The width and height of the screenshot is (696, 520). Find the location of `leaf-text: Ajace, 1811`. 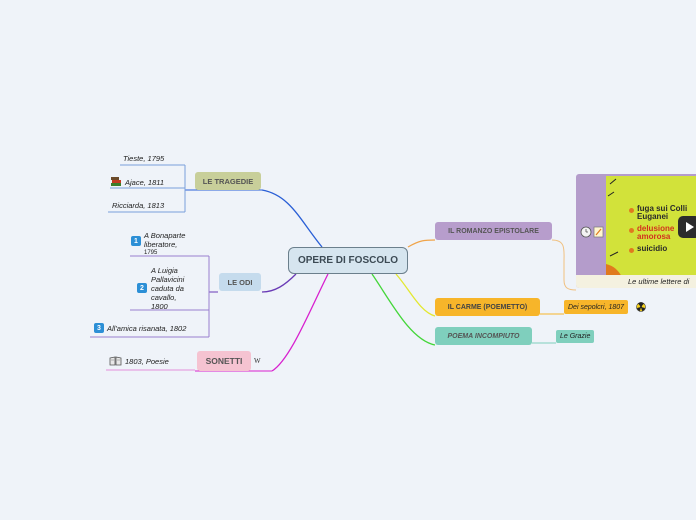

leaf-text: Ajace, 1811 is located at coordinates (145, 182).